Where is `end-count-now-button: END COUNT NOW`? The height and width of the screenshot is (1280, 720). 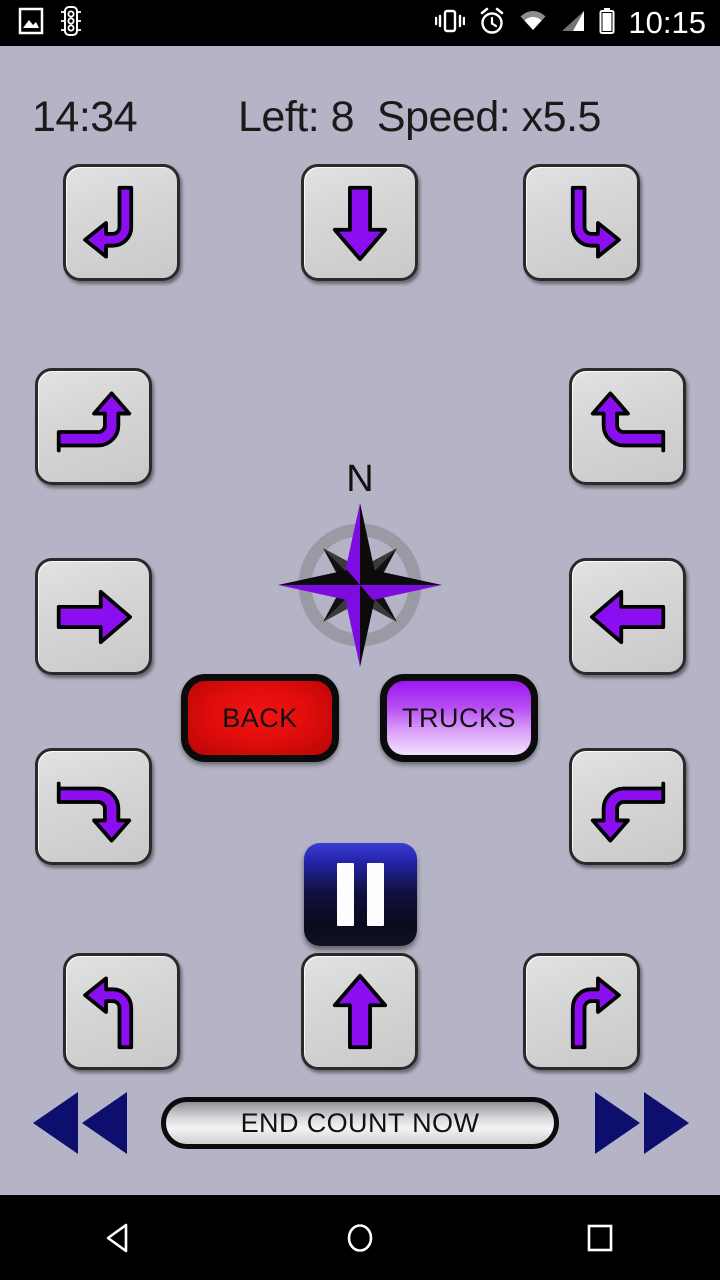
end-count-now-button: END COUNT NOW is located at coordinates (360, 1123).